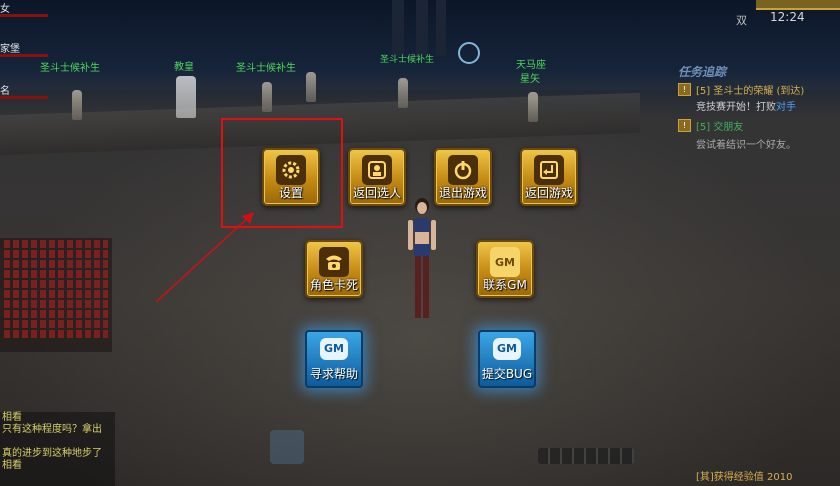 This screenshot has width=840, height=486. I want to click on gm-badge-text: GM, so click(505, 262).